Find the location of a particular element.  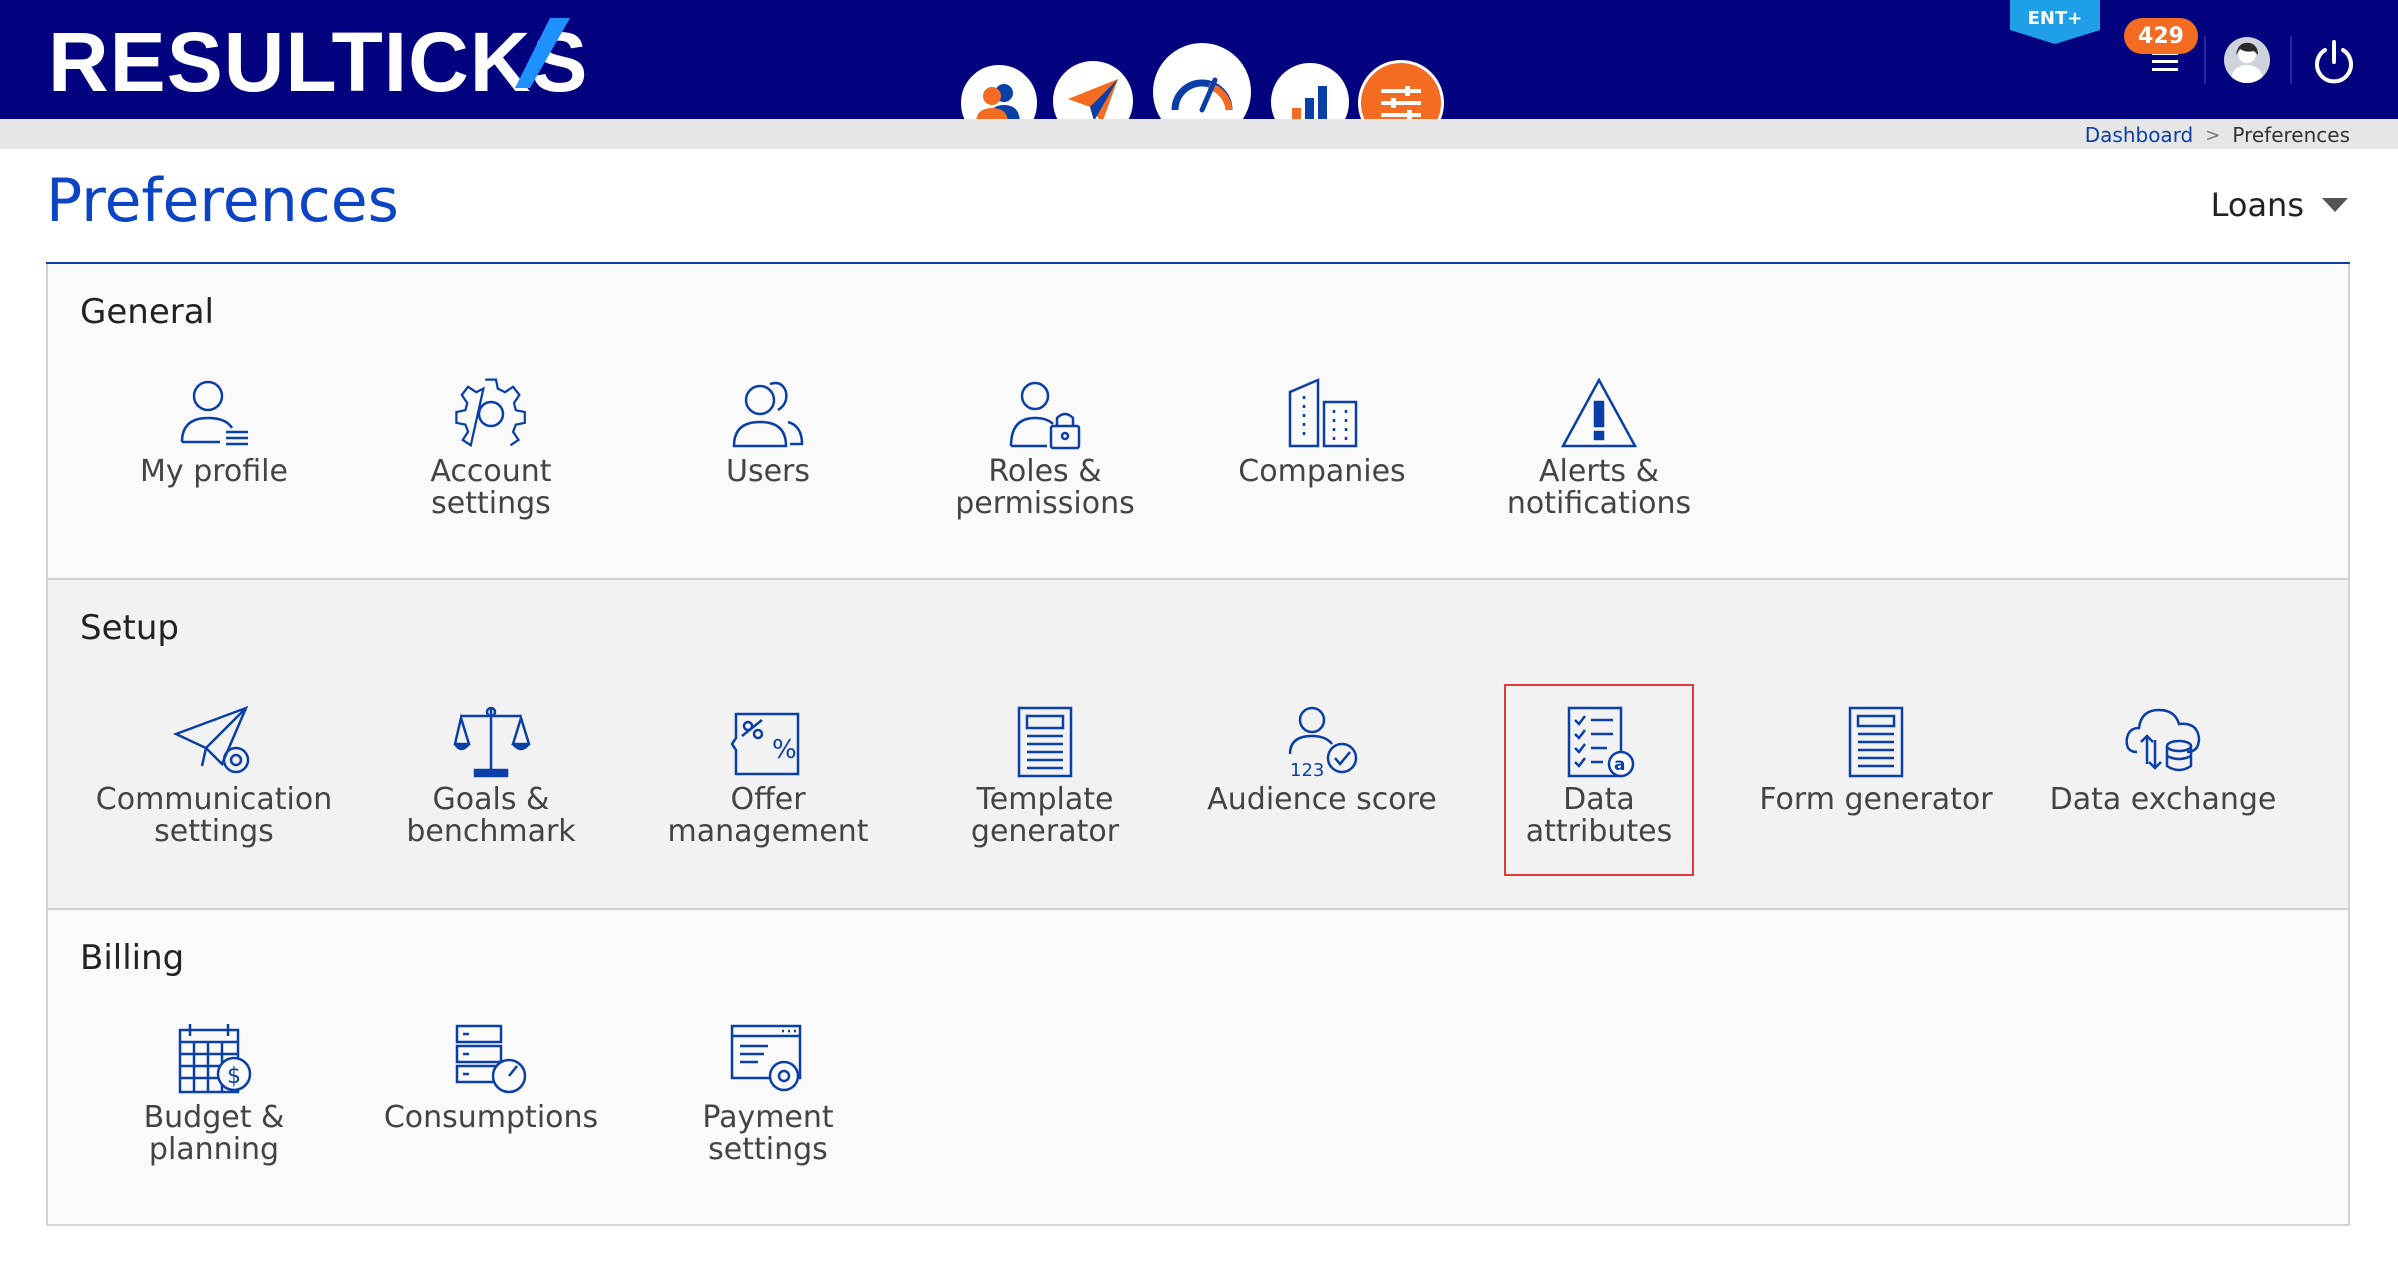

tile-label: Roles & permissions is located at coordinates (1045, 487).